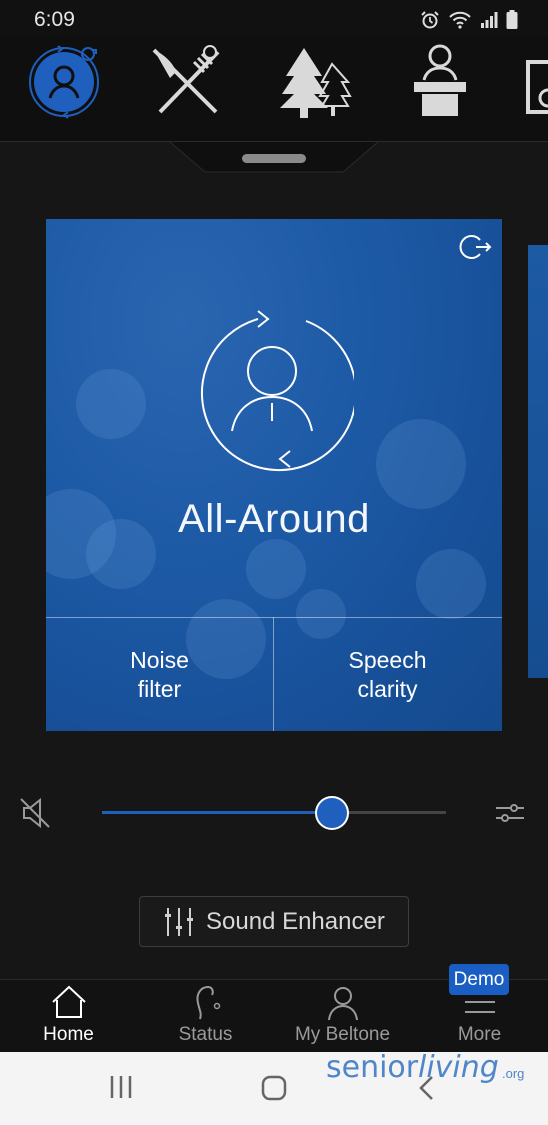 This screenshot has width=548, height=1125. What do you see at coordinates (538, 461) in the screenshot?
I see `next-card-peek` at bounding box center [538, 461].